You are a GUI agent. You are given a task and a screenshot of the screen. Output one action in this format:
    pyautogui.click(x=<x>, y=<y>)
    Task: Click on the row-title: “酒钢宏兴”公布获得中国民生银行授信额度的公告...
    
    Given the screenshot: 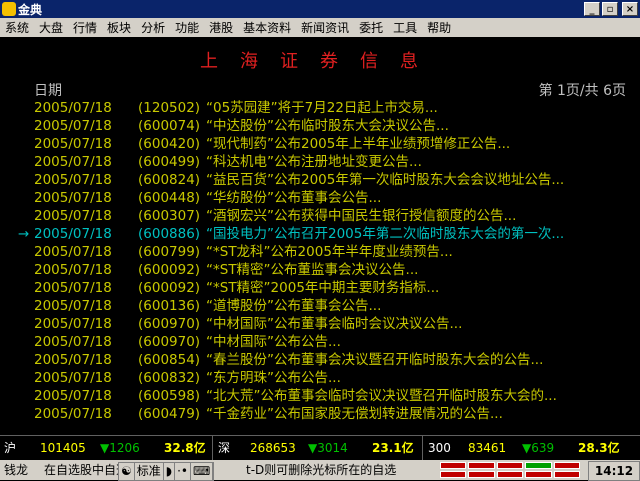 What is the action you would take?
    pyautogui.click(x=361, y=216)
    